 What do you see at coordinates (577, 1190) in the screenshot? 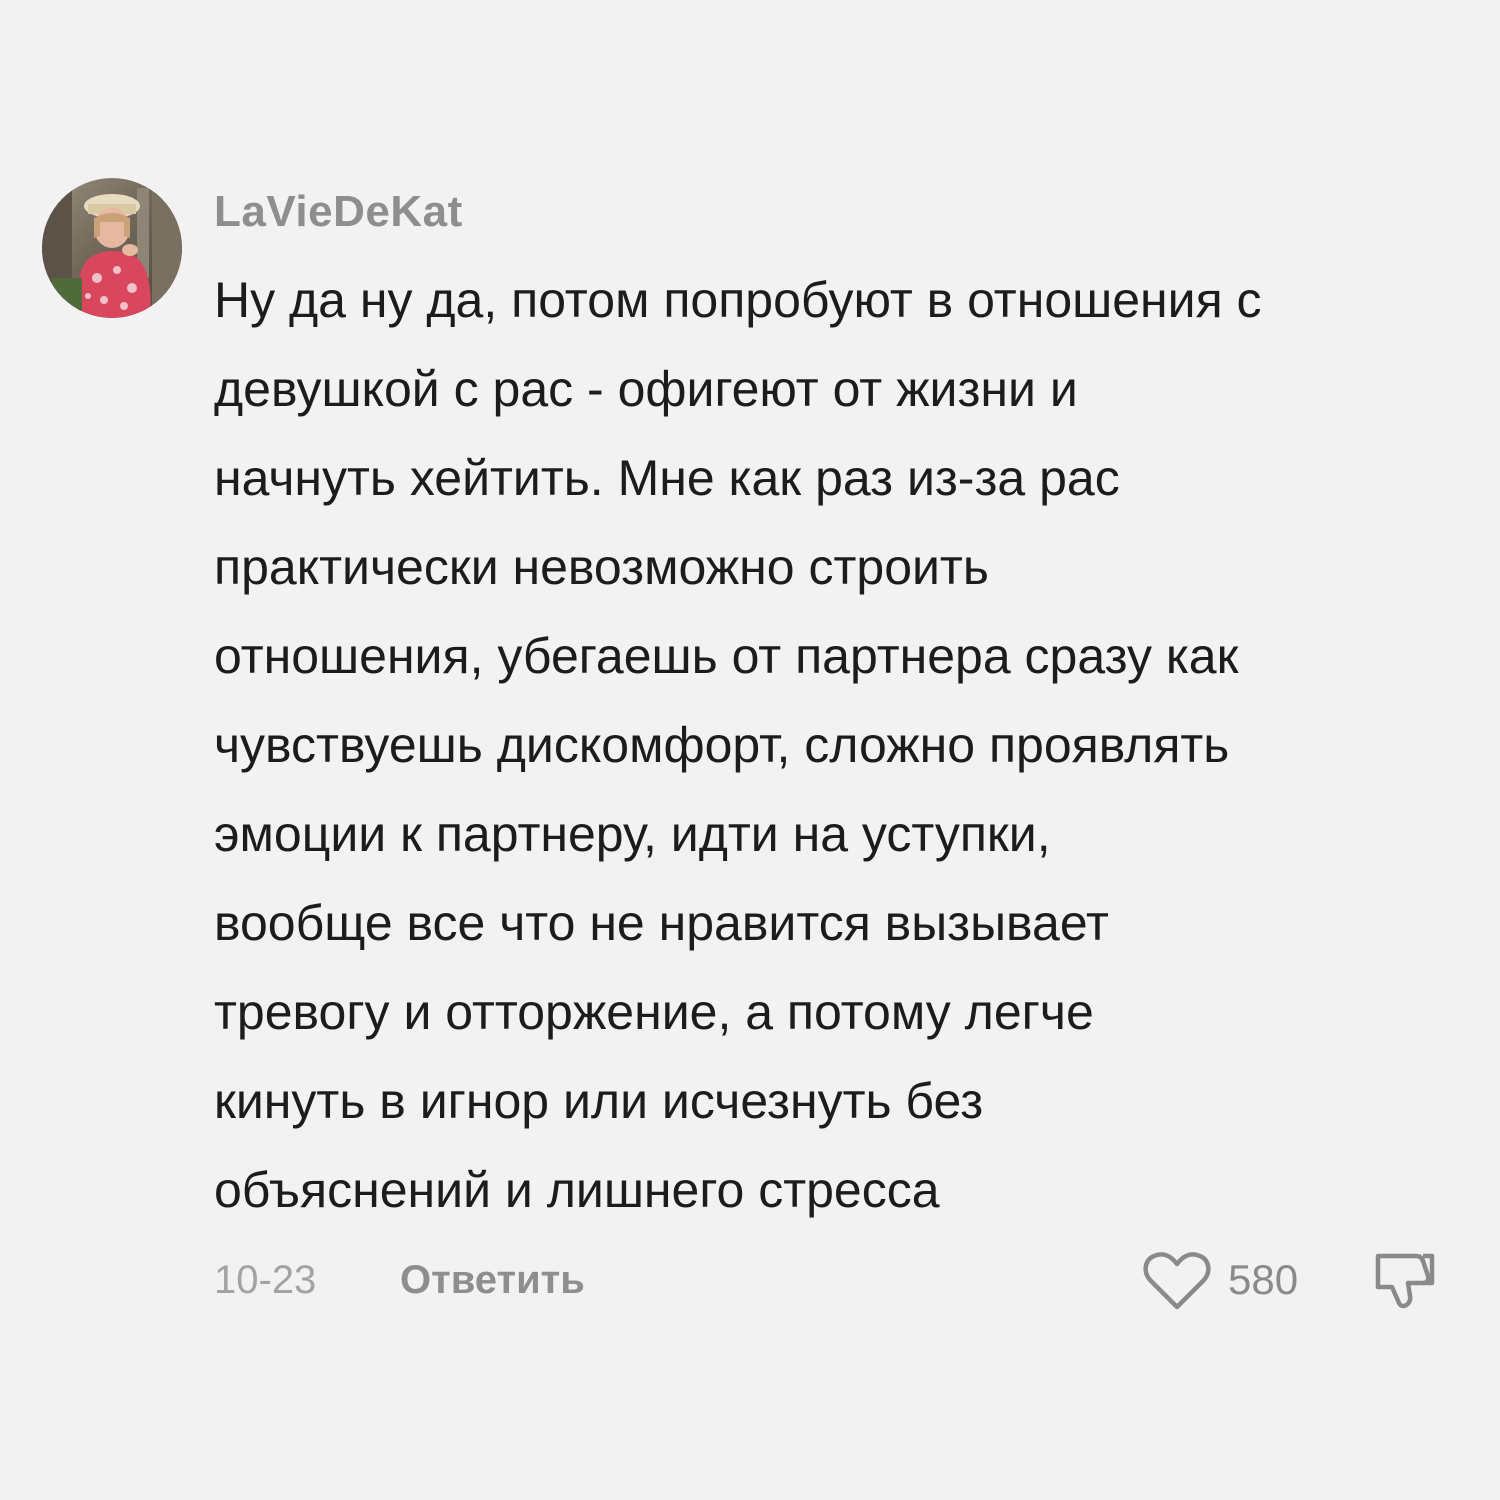
I see `comment-text-line: объяснений и лишнего стресса` at bounding box center [577, 1190].